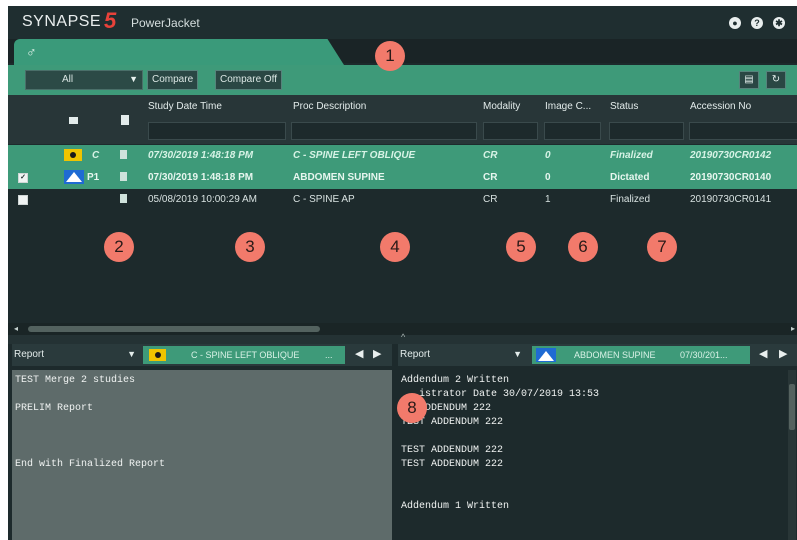 The height and width of the screenshot is (540, 797). I want to click on column-proc-description: Proc Description, so click(329, 106).